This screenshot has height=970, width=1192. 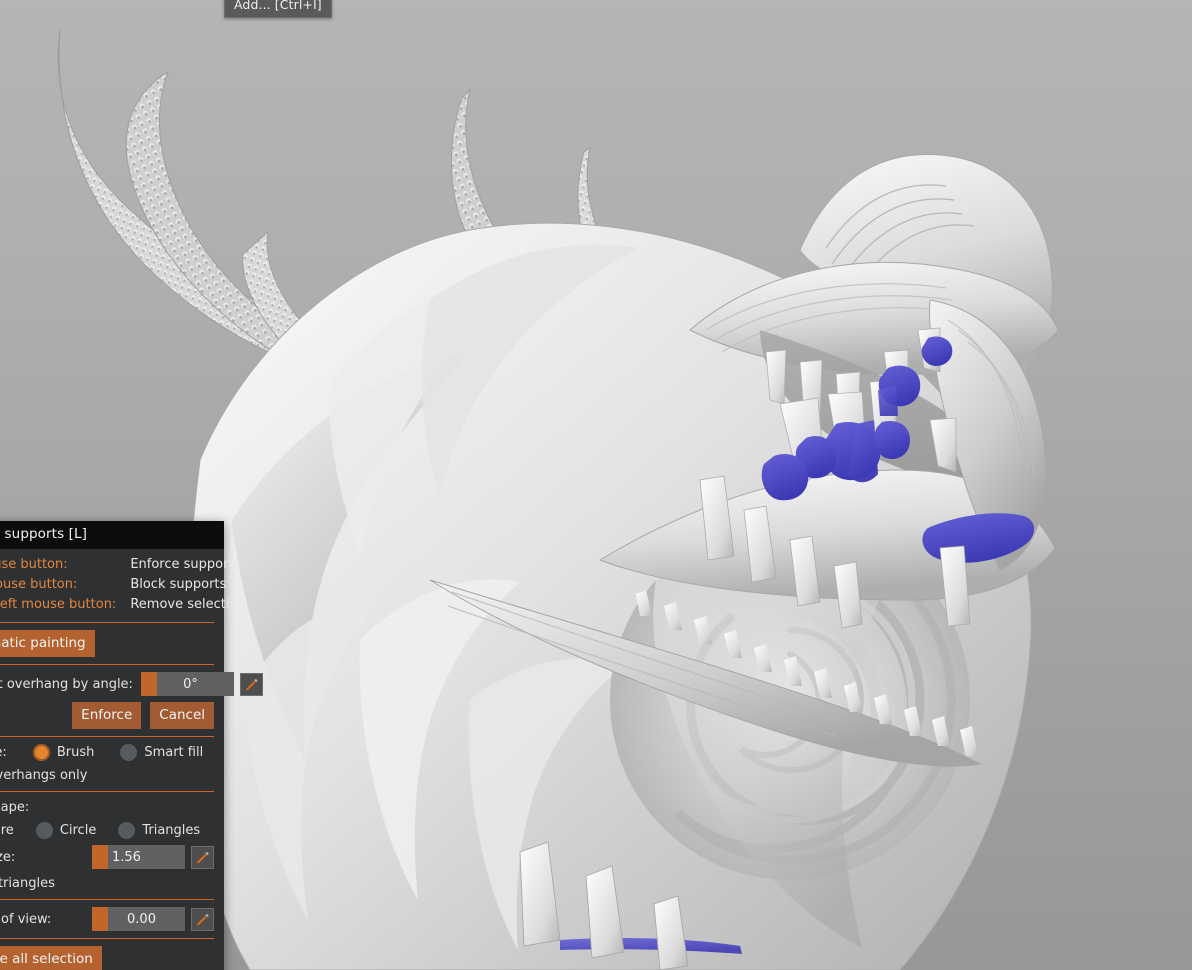 What do you see at coordinates (171, 830) in the screenshot?
I see `radio-shape-triangles-label: Triangles` at bounding box center [171, 830].